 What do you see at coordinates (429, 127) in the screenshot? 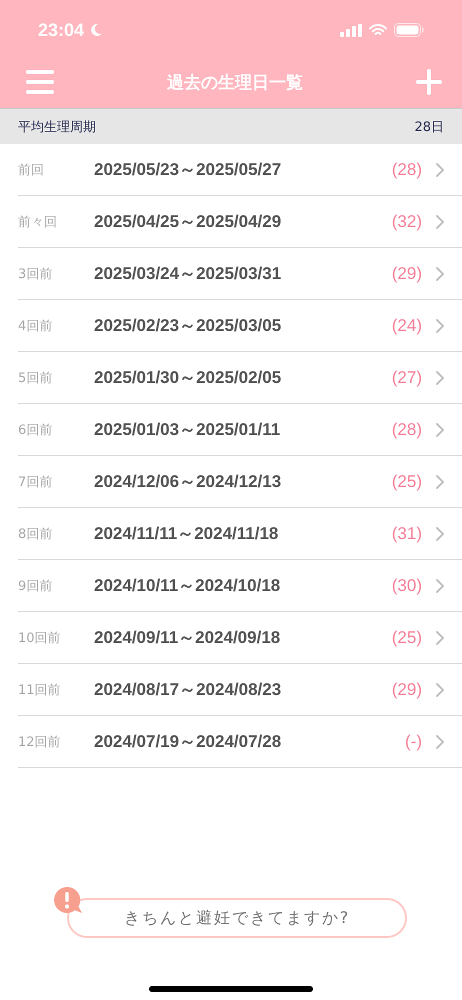
I see `summary-value: 28日` at bounding box center [429, 127].